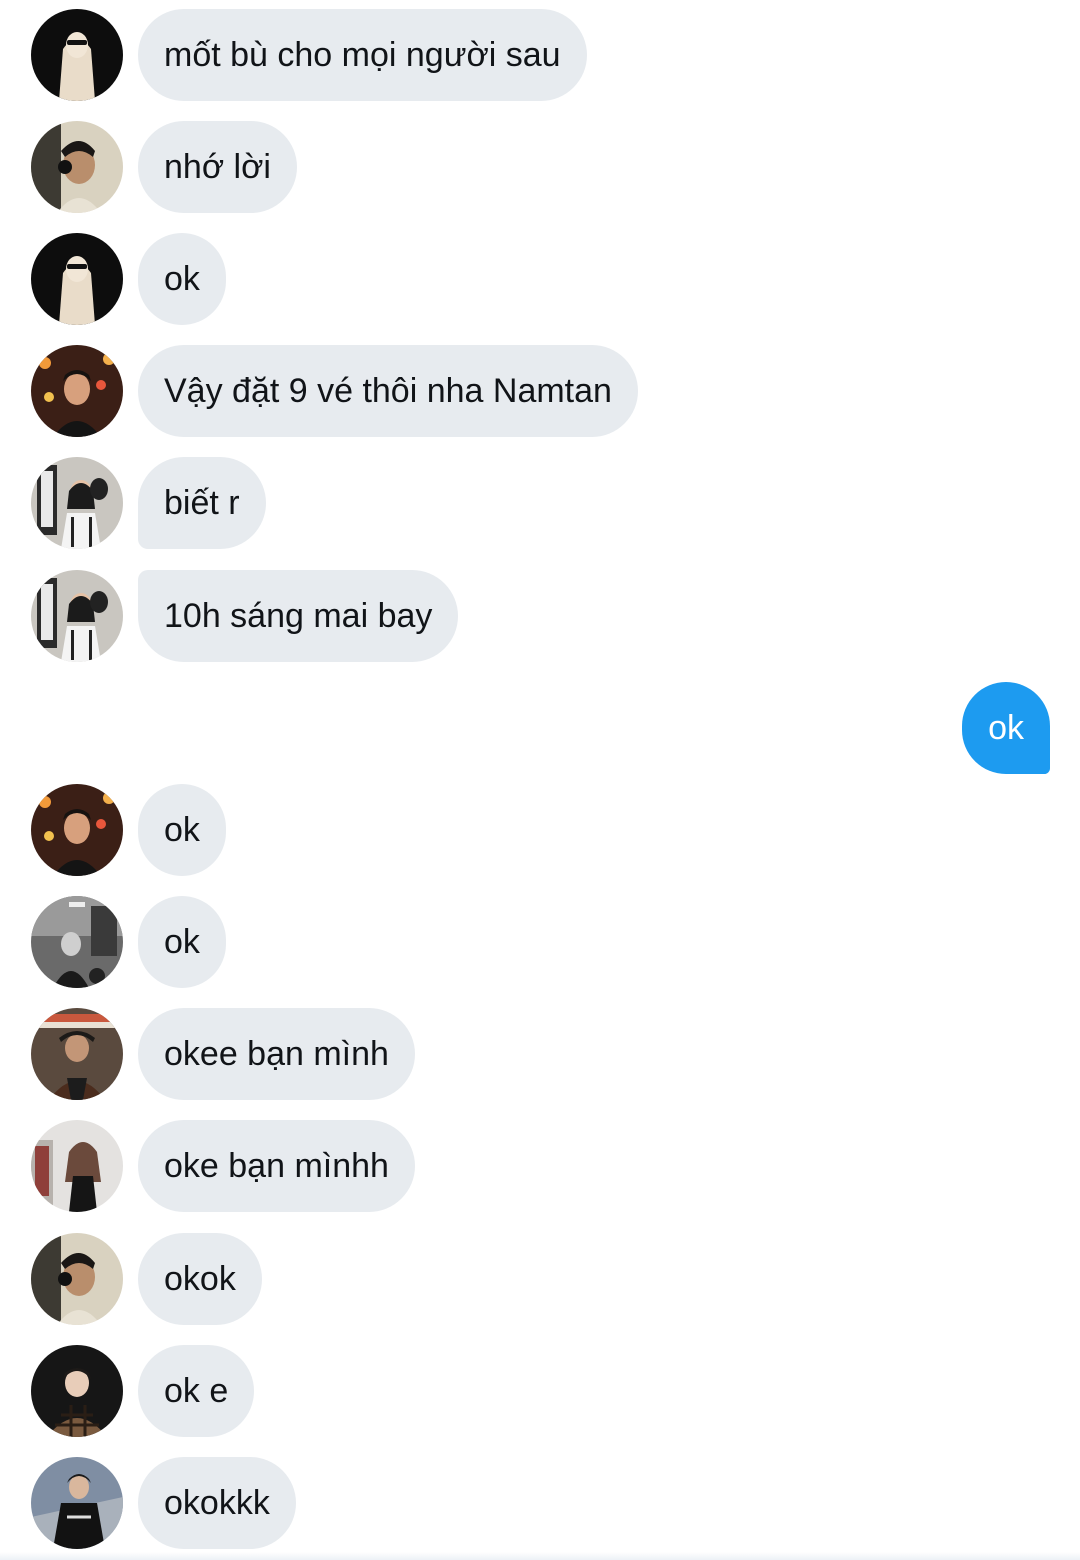 The image size is (1080, 1560). Describe the element at coordinates (540, 616) in the screenshot. I see `message-row: 10h sáng mai bay` at that location.